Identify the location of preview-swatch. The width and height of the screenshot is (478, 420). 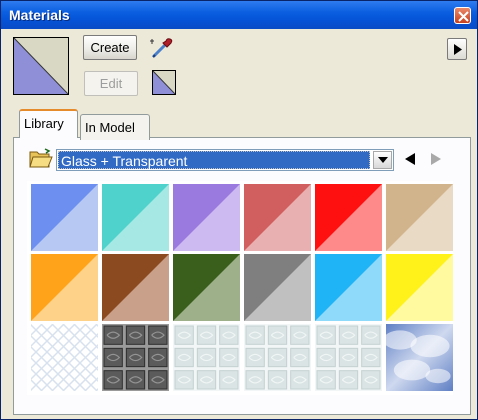
(41, 66).